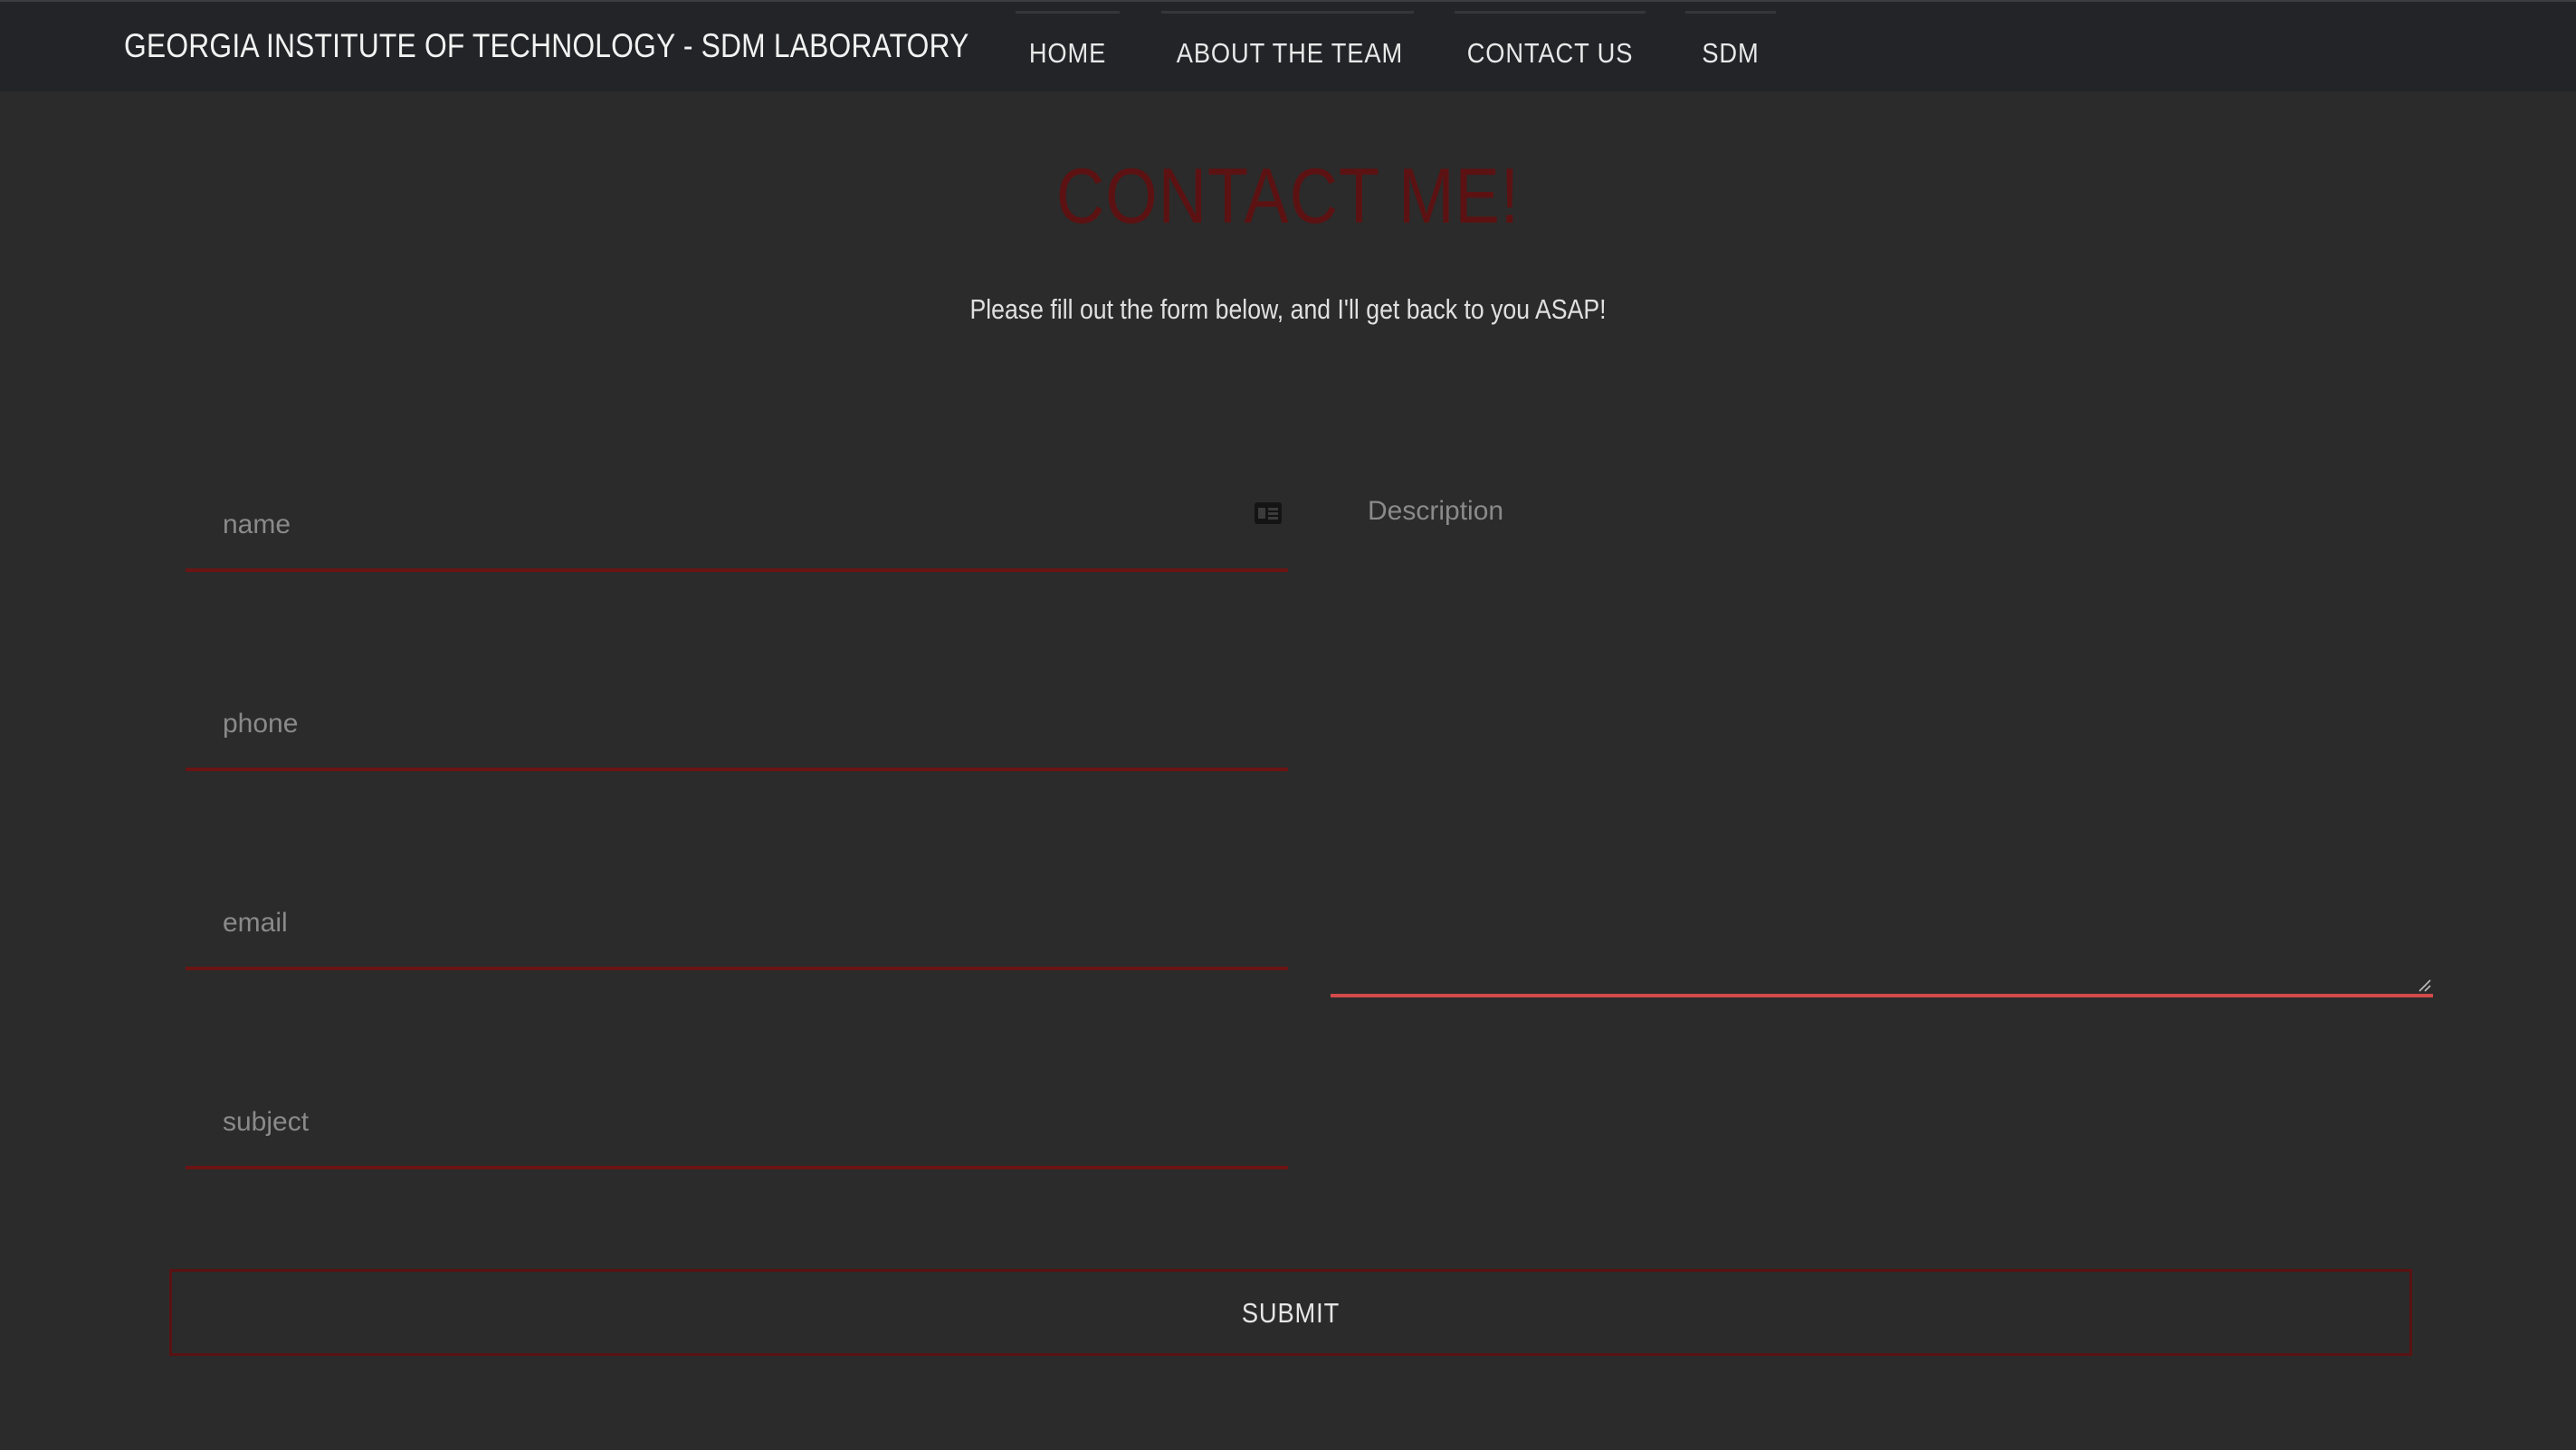 The height and width of the screenshot is (1450, 2576). I want to click on nav-item-label: CONTACT US, so click(1550, 53).